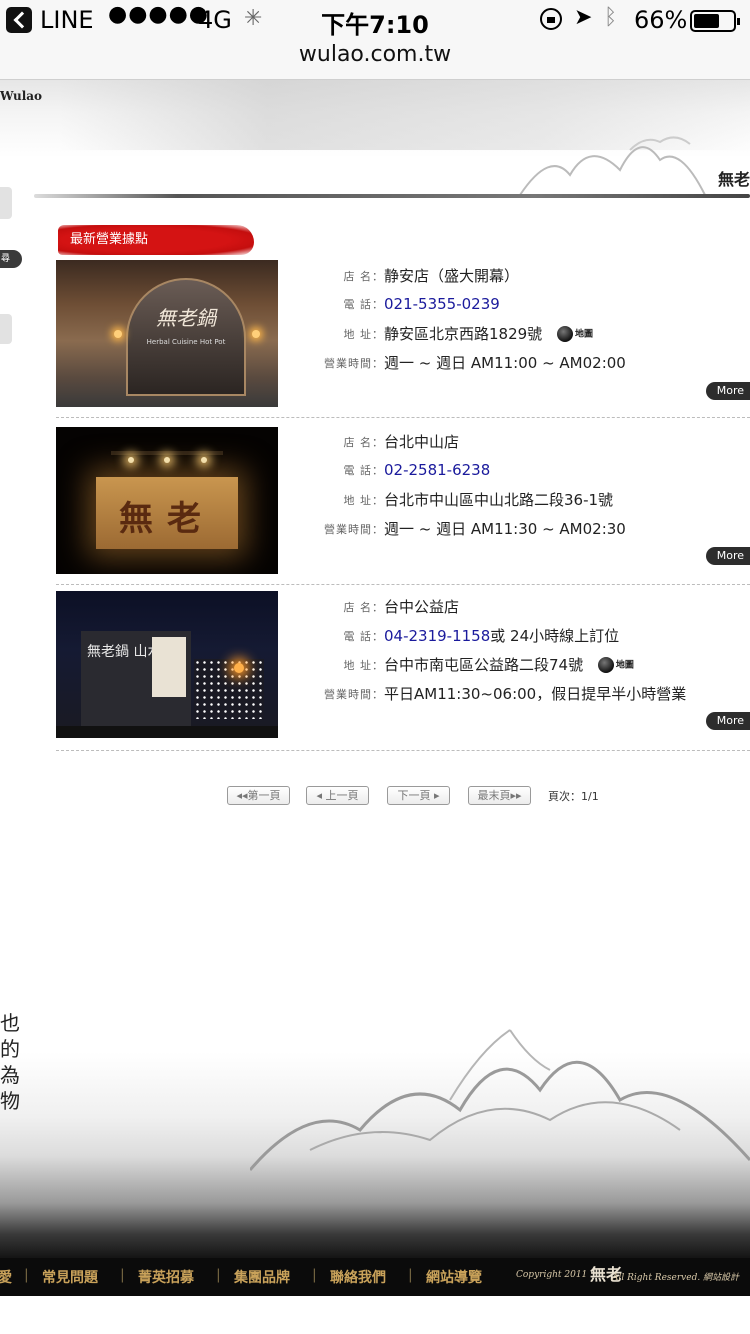 This screenshot has width=750, height=1334. Describe the element at coordinates (442, 304) in the screenshot. I see `store-phone-link: 021-5355-0239` at that location.